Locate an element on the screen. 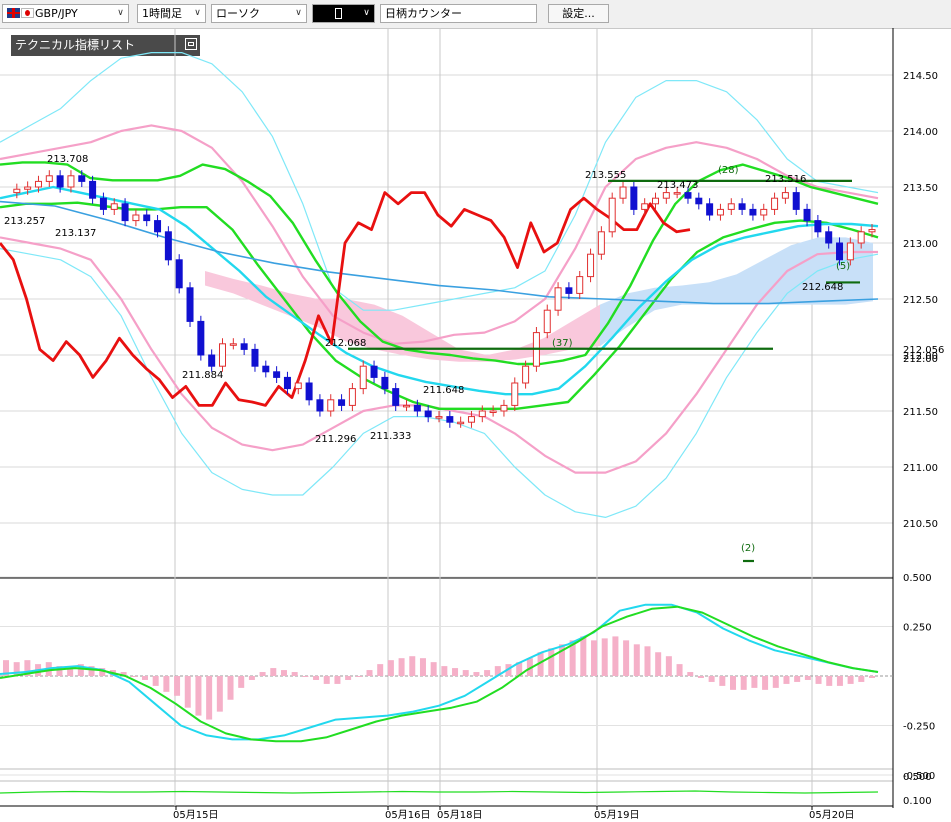 The height and width of the screenshot is (822, 951). sub-panel: 0.500 0.100 is located at coordinates (466, 789).